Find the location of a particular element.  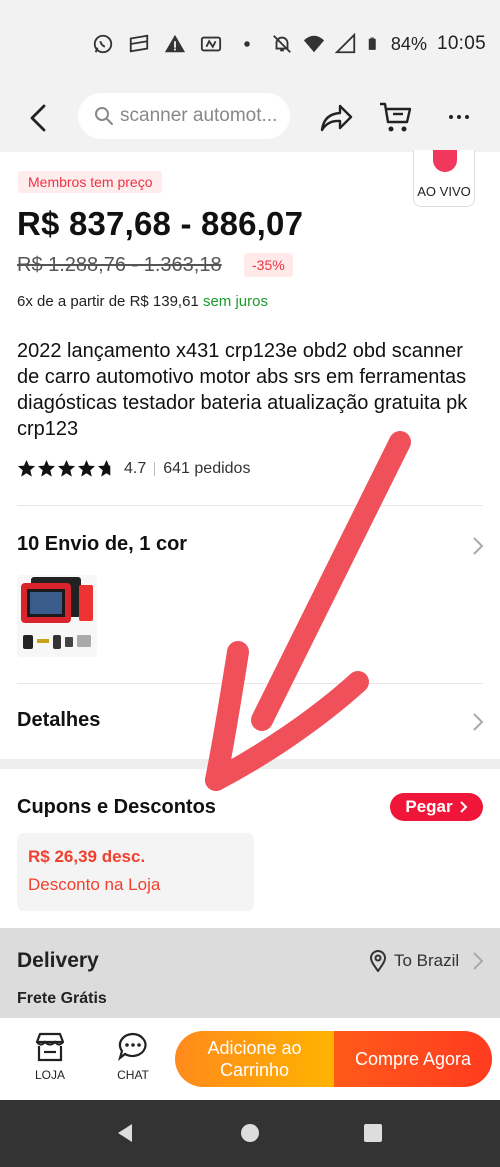

shipping-variant-label: 10 Envio de, 1 cor is located at coordinates (102, 544).